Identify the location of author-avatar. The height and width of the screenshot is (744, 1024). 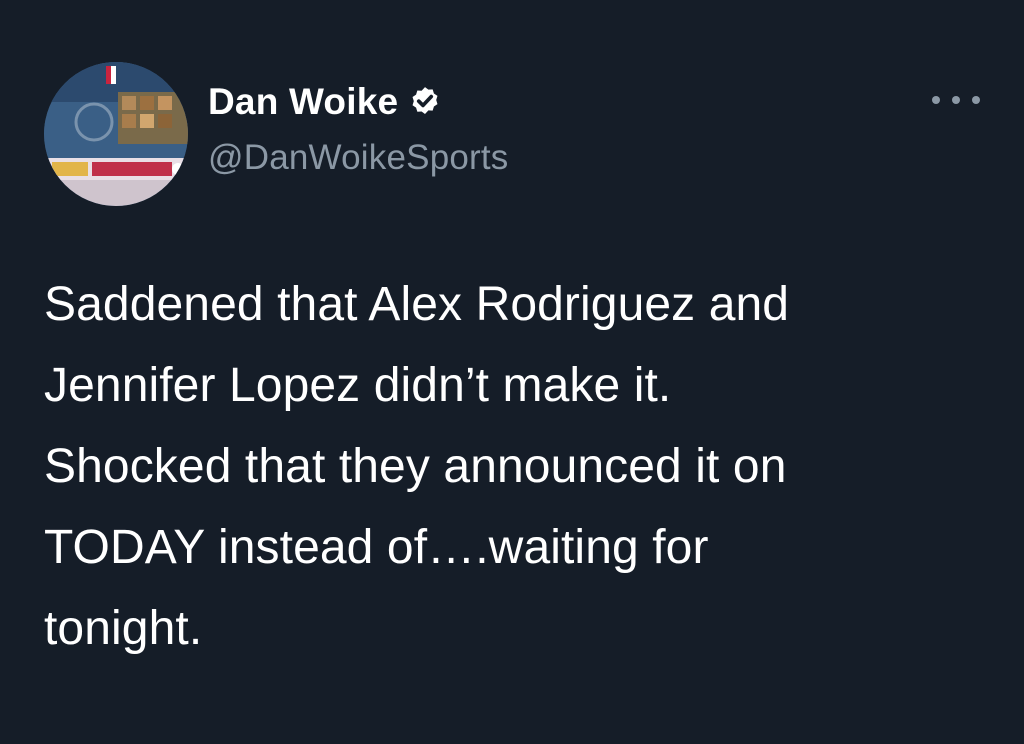
(116, 134).